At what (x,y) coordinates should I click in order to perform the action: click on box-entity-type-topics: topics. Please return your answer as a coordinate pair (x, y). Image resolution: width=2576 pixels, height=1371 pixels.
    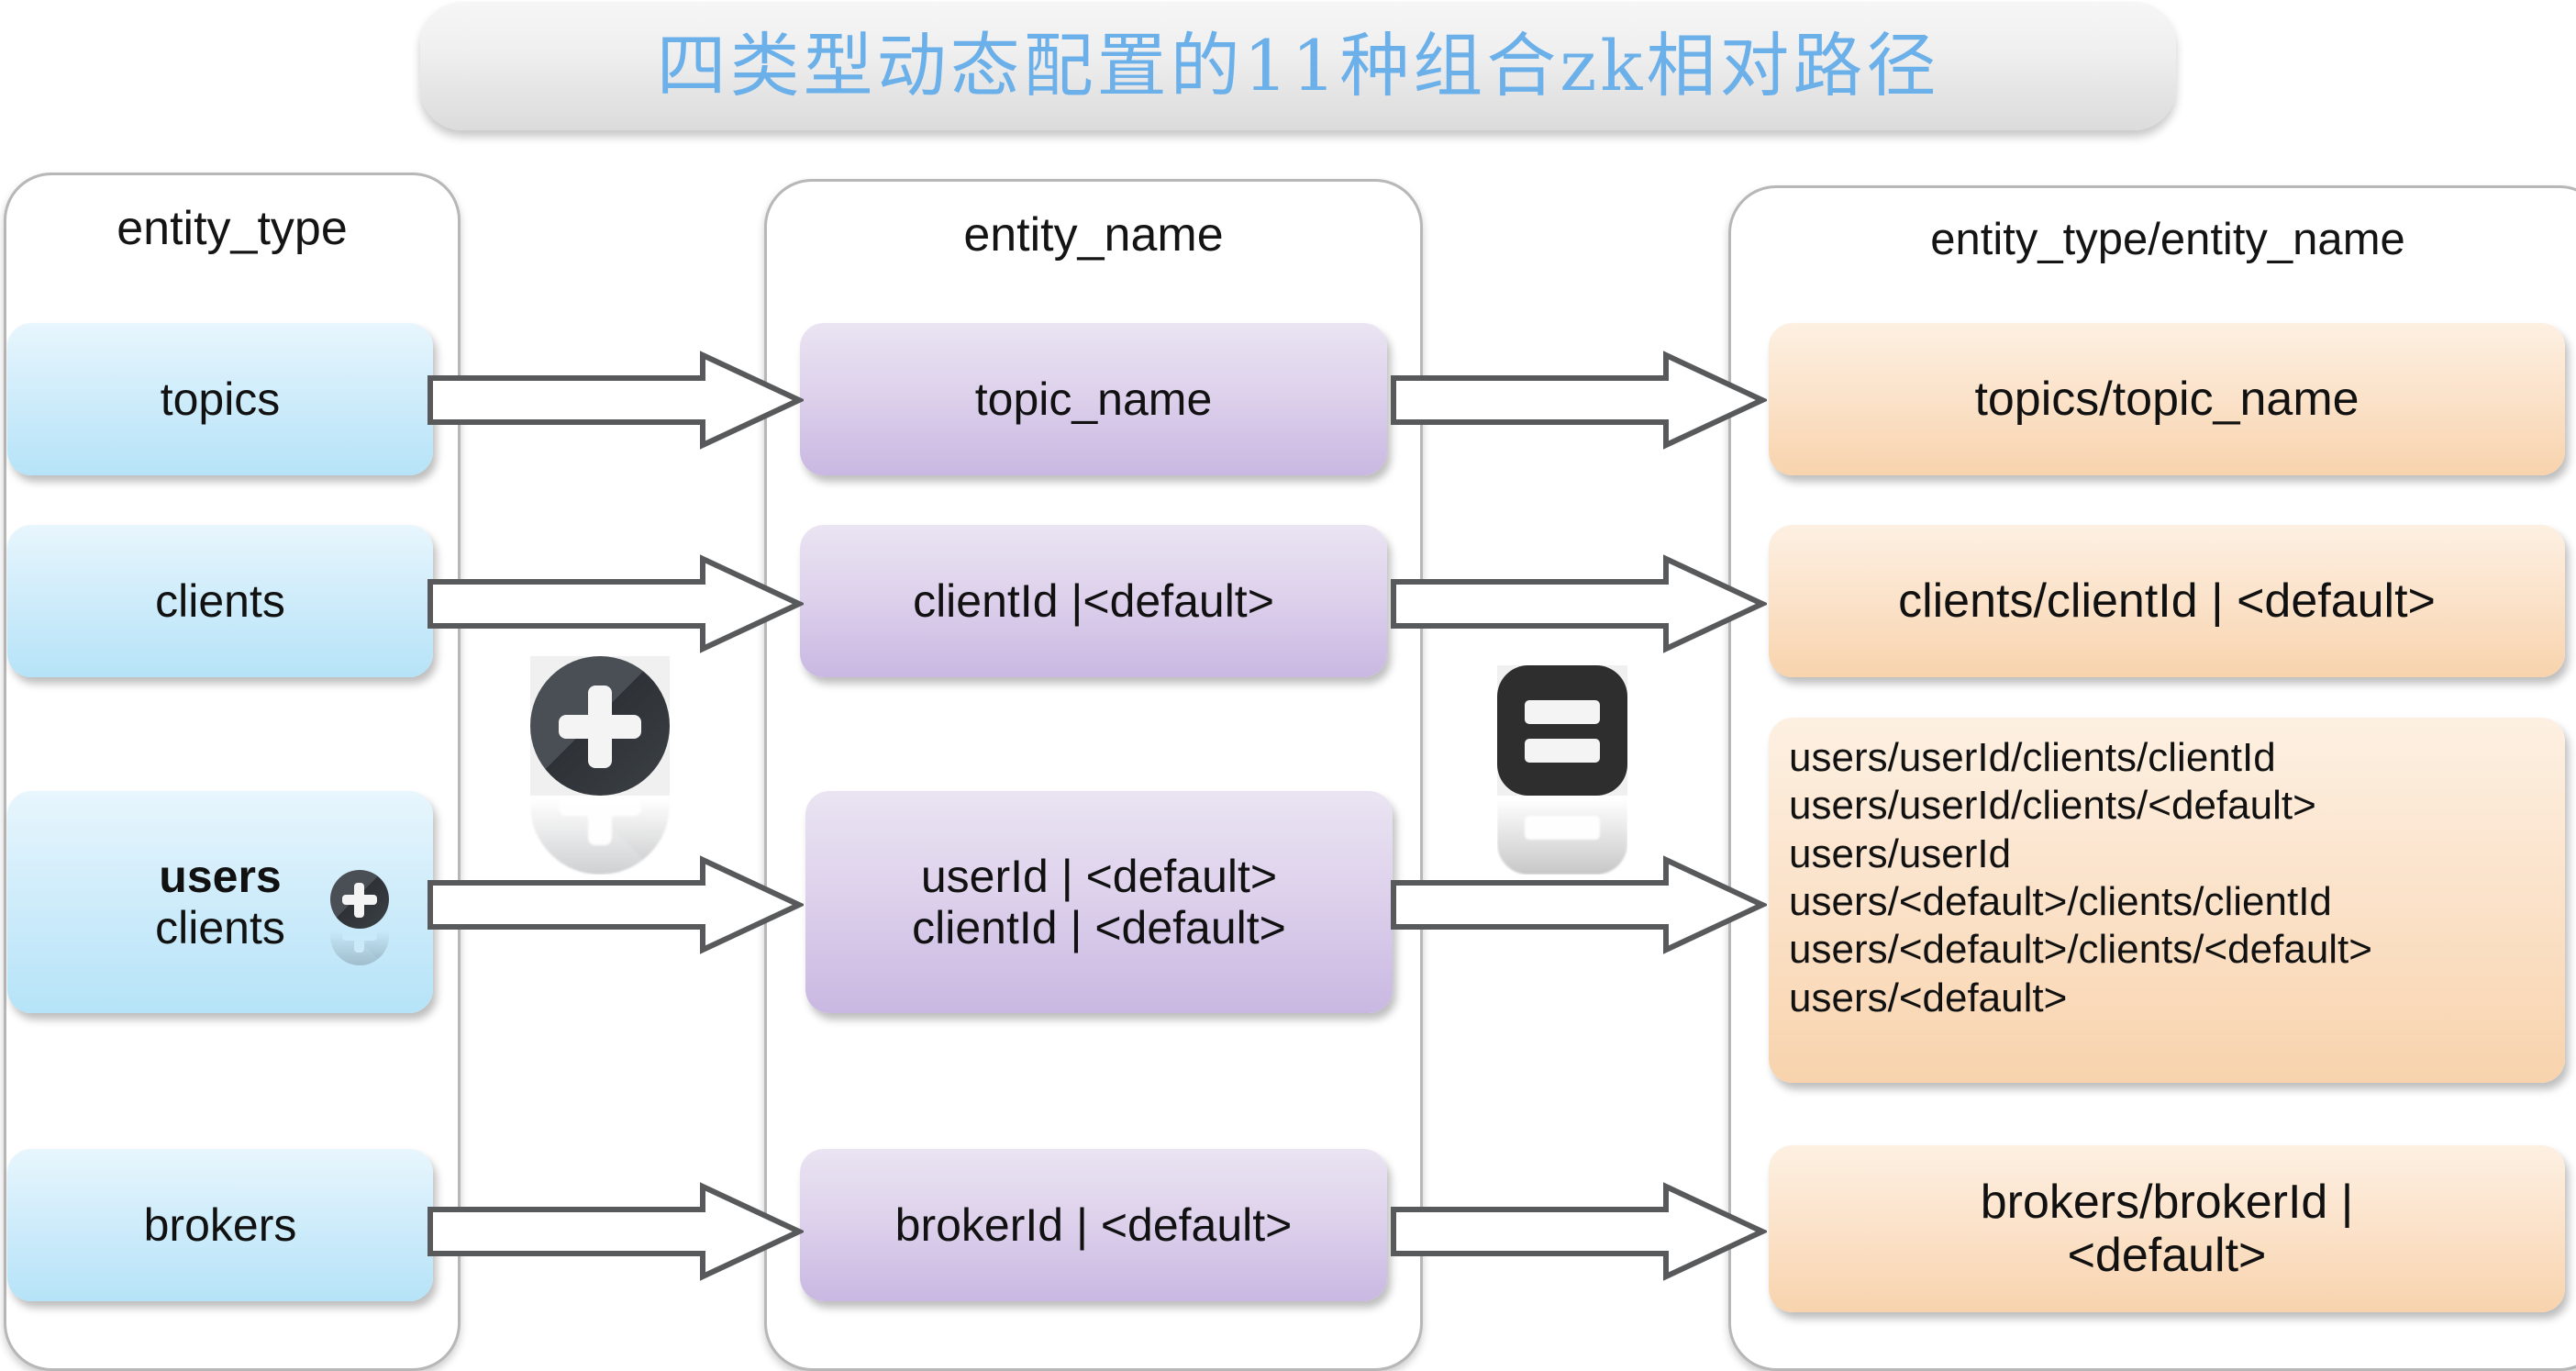
    Looking at the image, I should click on (220, 399).